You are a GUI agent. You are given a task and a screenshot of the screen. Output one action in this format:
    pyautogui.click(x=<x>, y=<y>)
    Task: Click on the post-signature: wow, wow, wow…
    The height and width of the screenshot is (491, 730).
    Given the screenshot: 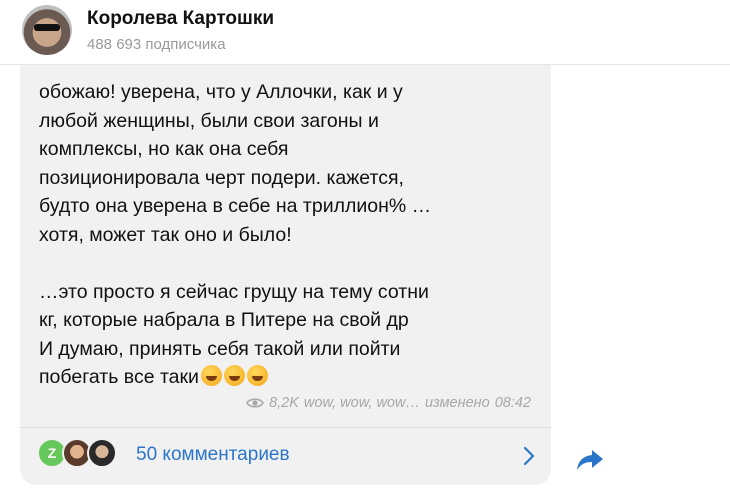 What is the action you would take?
    pyautogui.click(x=361, y=403)
    